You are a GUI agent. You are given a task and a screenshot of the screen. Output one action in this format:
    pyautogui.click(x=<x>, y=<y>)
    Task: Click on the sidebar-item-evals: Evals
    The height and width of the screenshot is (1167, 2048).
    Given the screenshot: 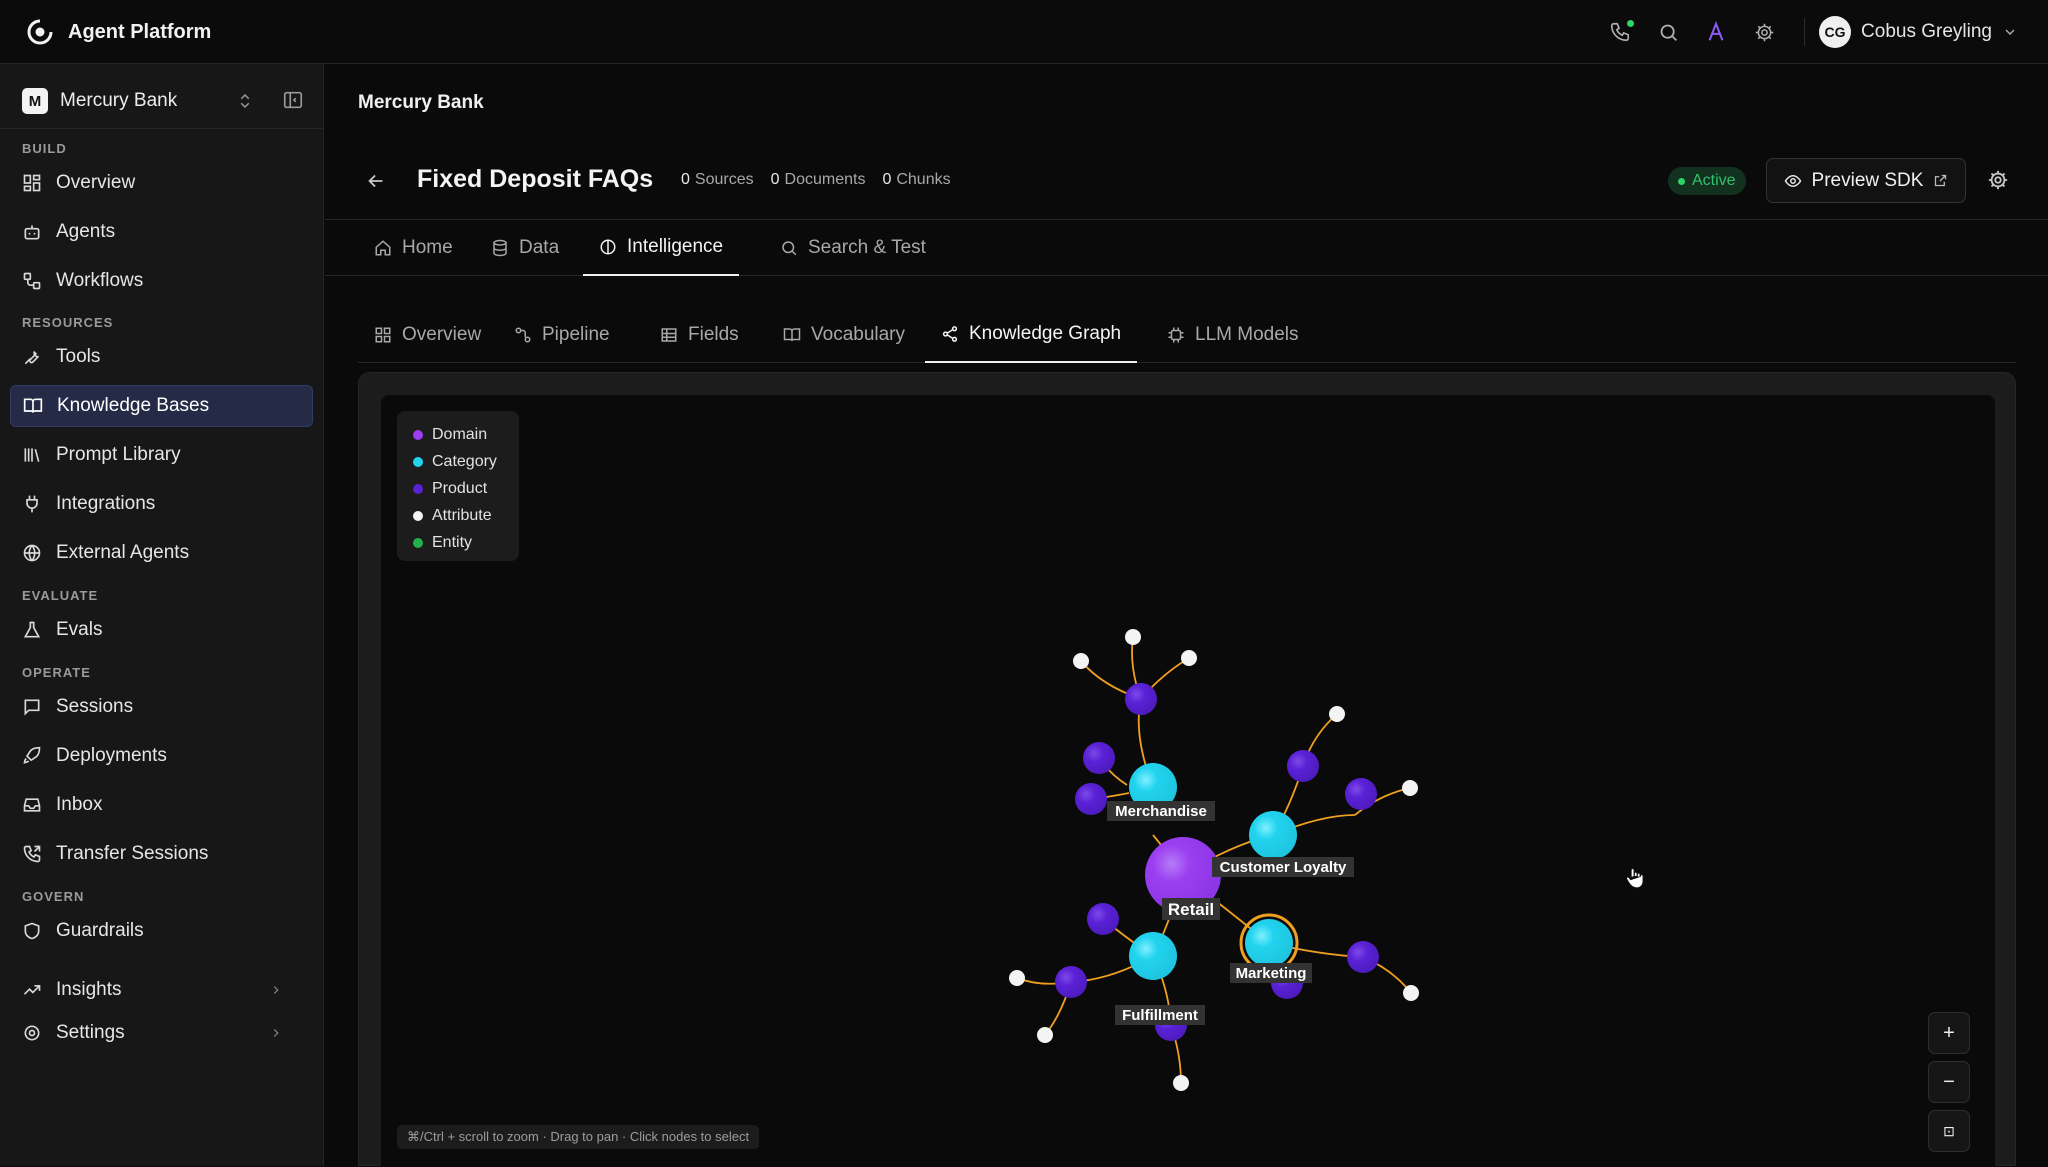 What is the action you would take?
    pyautogui.click(x=161, y=630)
    